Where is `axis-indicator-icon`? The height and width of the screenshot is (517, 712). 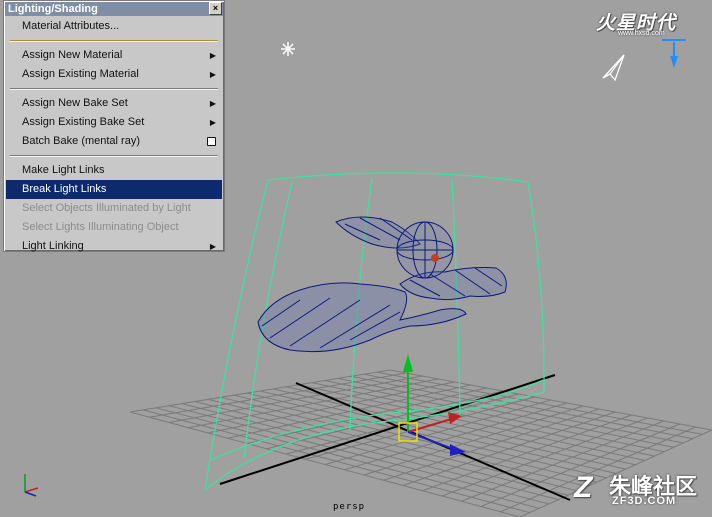 axis-indicator-icon is located at coordinates (31, 485).